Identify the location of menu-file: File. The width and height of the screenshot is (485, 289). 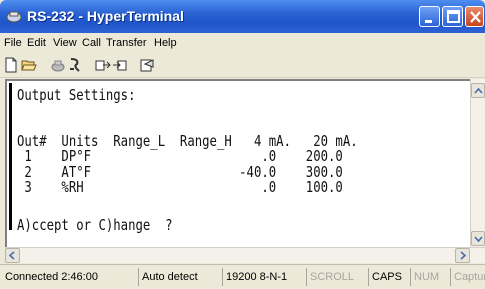
(13, 43).